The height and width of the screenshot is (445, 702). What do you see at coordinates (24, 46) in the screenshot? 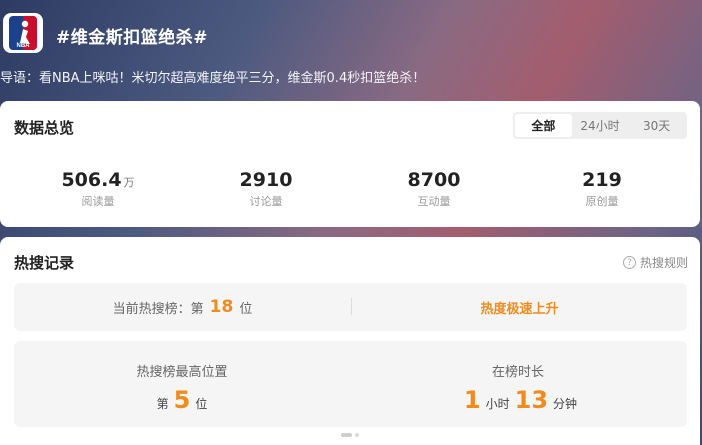
I see `logo-text: NBA` at bounding box center [24, 46].